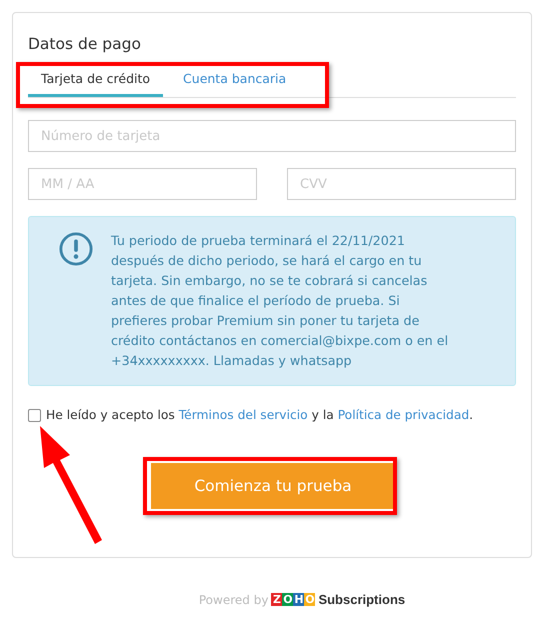 The image size is (545, 638). I want to click on logo-letter: Z, so click(276, 599).